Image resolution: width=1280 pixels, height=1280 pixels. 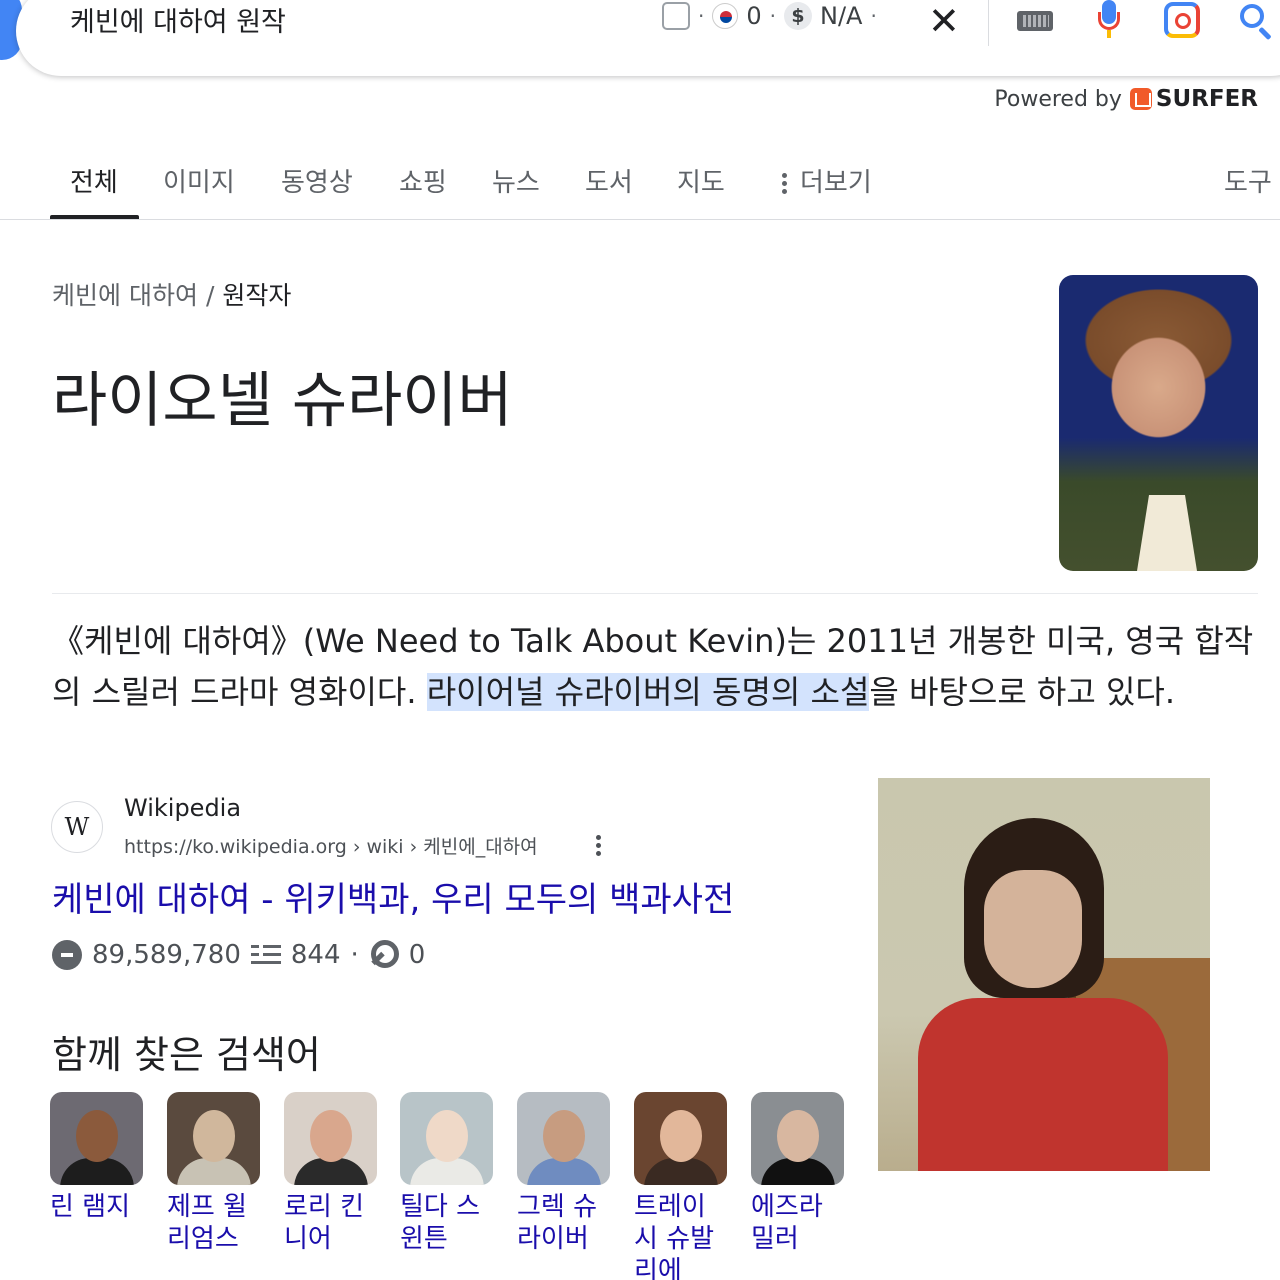 I want to click on description-highlight: 라이어널 슈라이버의 동명의 소설, so click(x=648, y=692).